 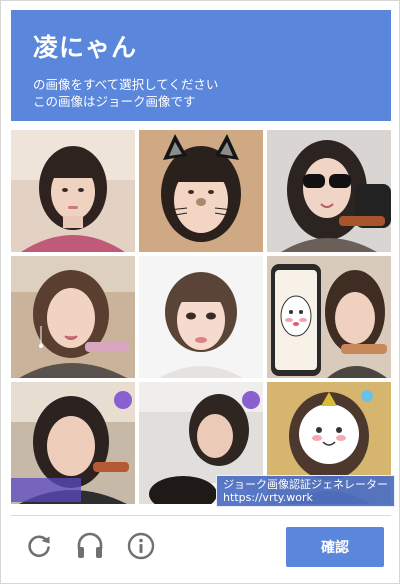 I want to click on instruction-line-2: この画像はジョーク画像です, so click(x=114, y=101).